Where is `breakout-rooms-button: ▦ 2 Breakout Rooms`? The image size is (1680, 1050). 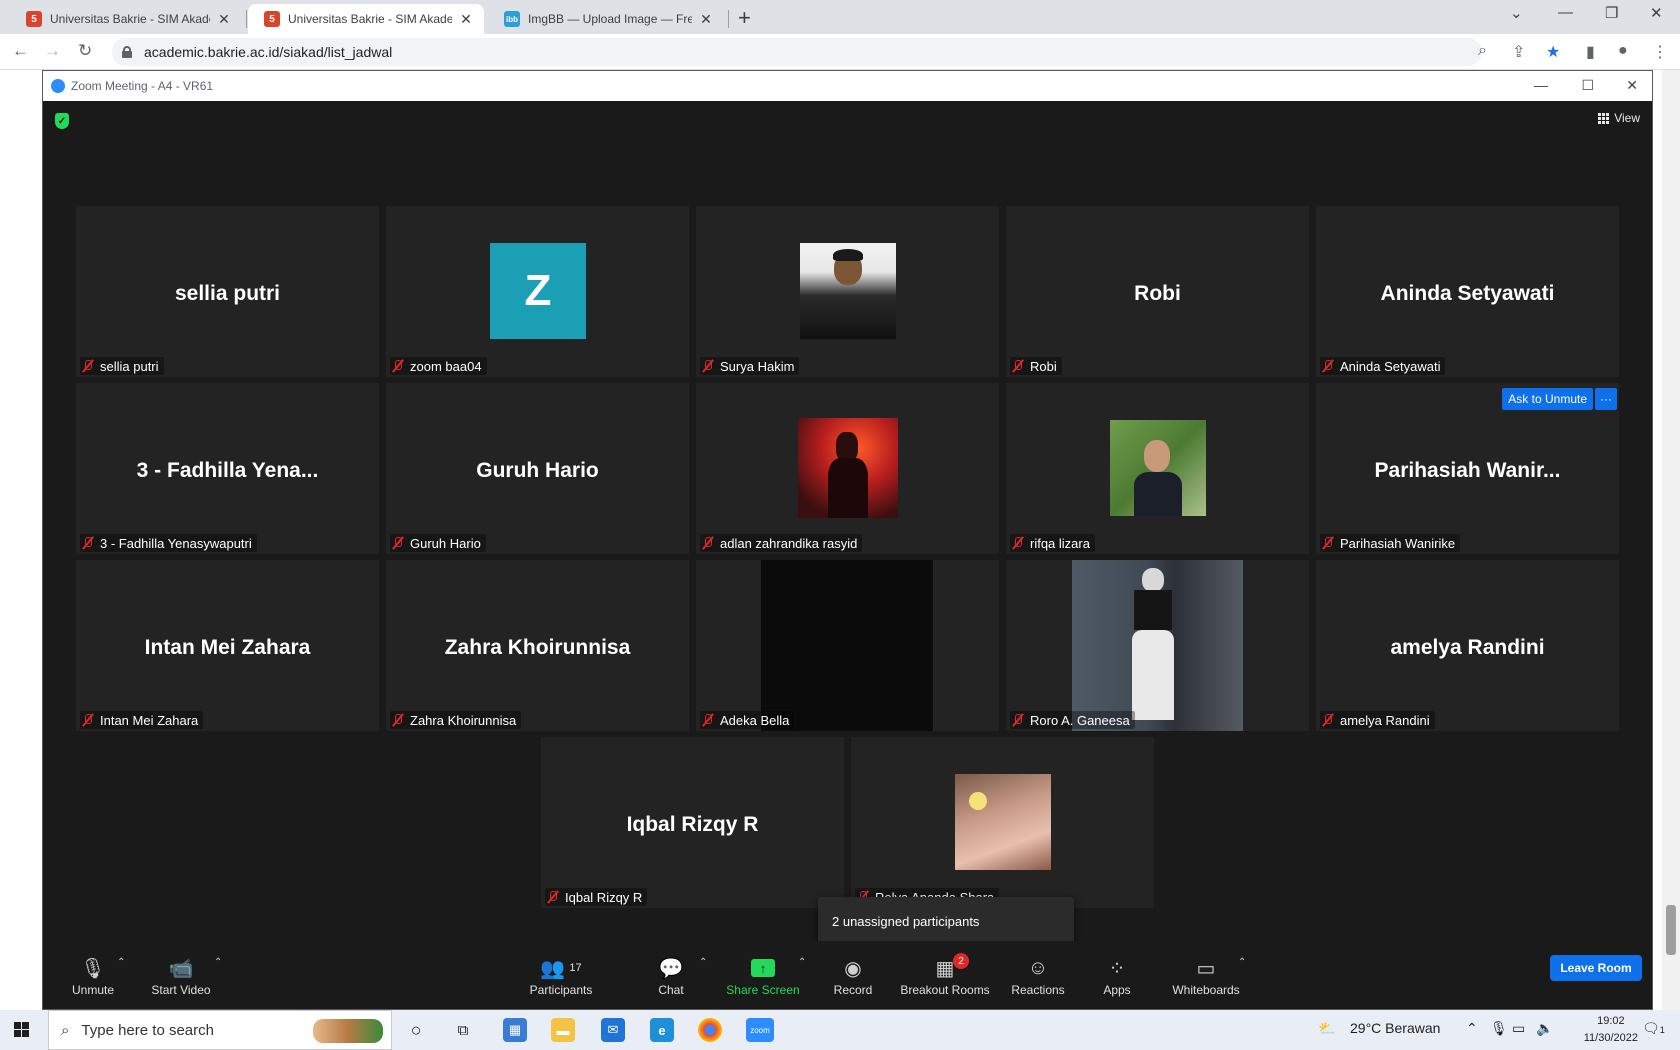
breakout-rooms-button: ▦ 2 Breakout Rooms is located at coordinates (945, 975).